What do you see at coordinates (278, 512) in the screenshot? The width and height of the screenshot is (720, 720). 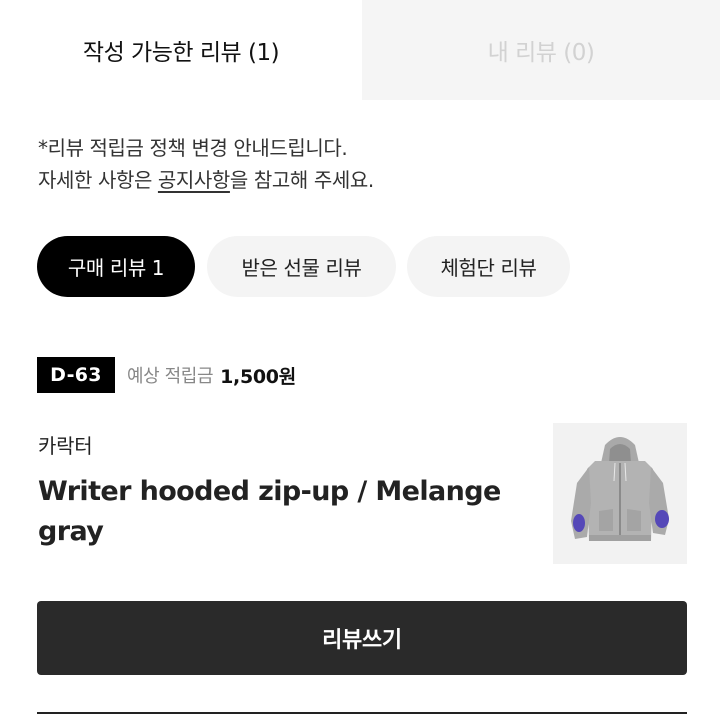 I see `product-name: Writer hooded zip-up / Melange gray` at bounding box center [278, 512].